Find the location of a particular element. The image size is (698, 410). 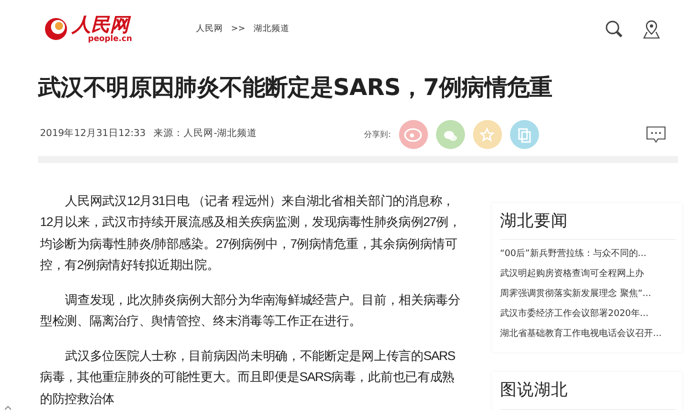

favorite-icon is located at coordinates (487, 135).